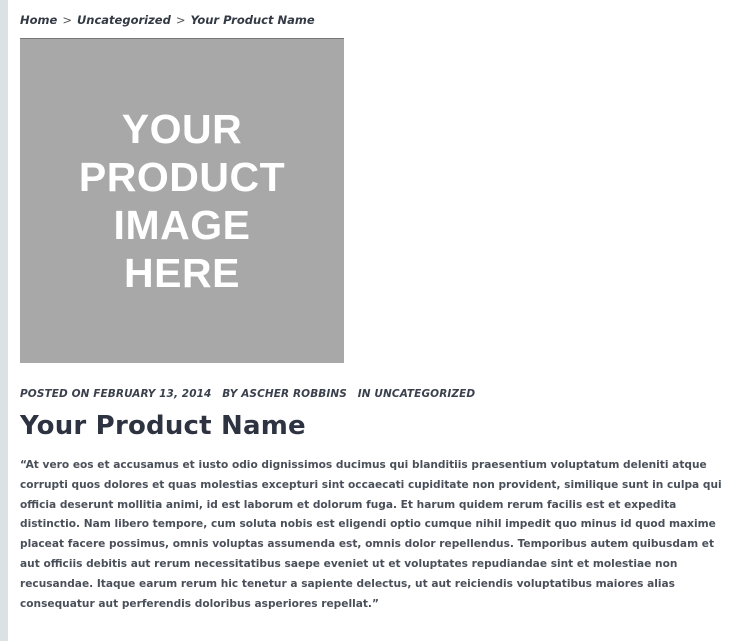  What do you see at coordinates (182, 177) in the screenshot?
I see `placeholder-line: PRODUCT` at bounding box center [182, 177].